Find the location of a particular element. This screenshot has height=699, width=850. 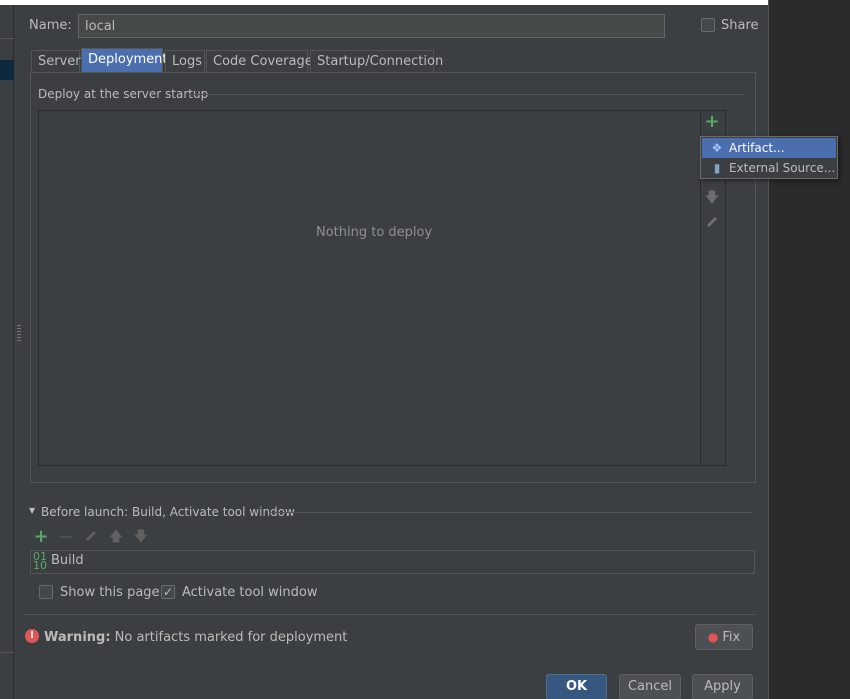

fix-label: Fix is located at coordinates (731, 637).